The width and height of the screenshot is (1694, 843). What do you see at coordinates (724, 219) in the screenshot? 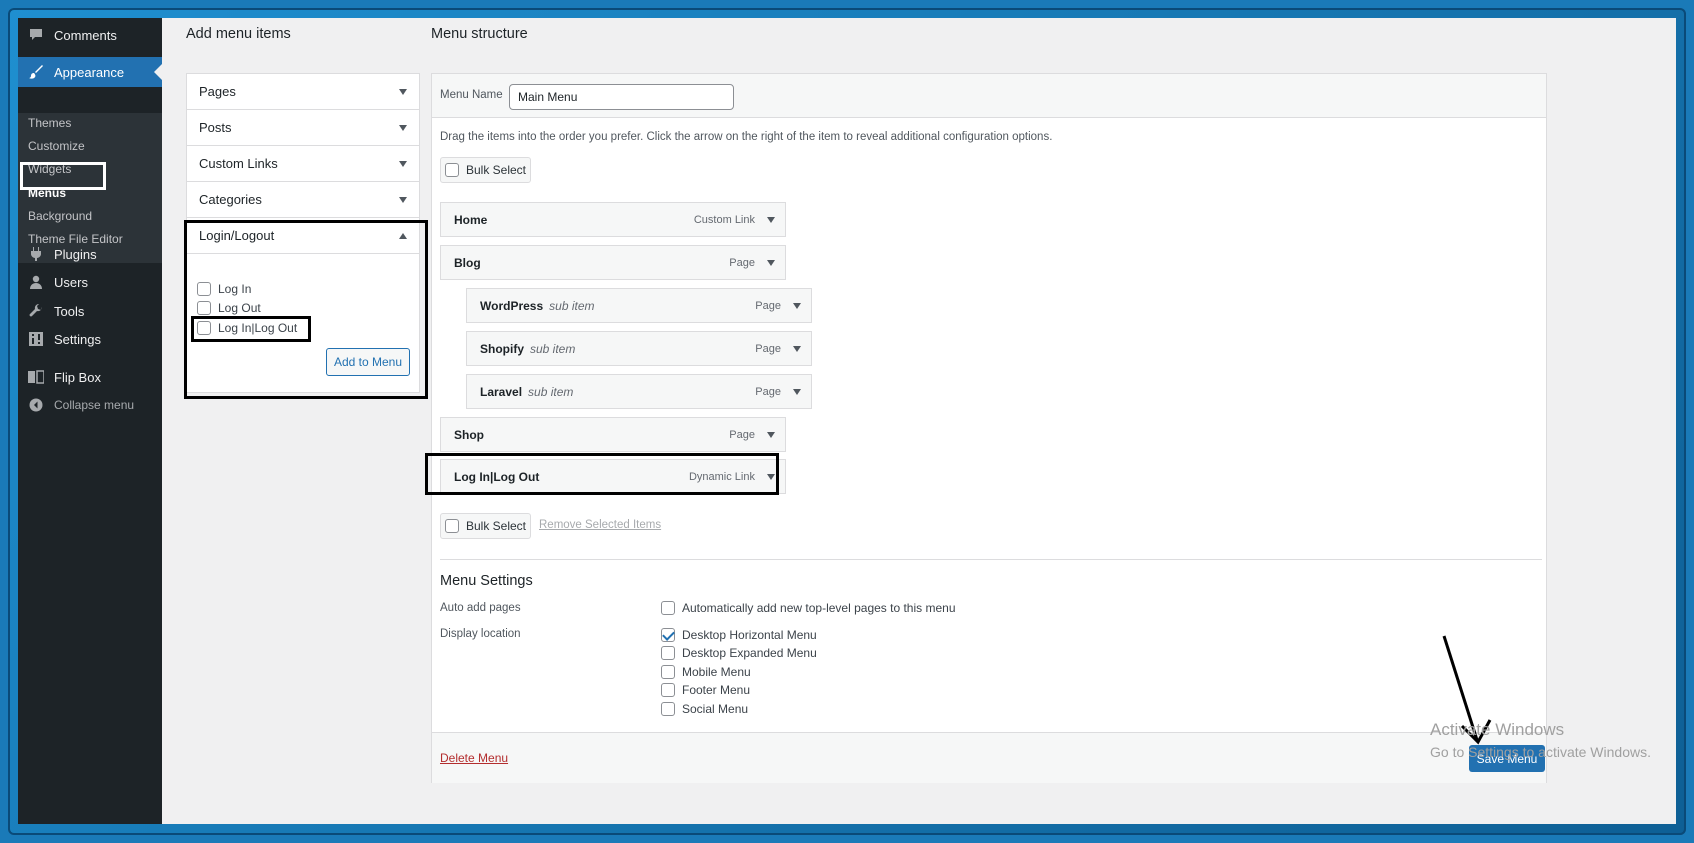
I see `item-type: Custom Link` at bounding box center [724, 219].